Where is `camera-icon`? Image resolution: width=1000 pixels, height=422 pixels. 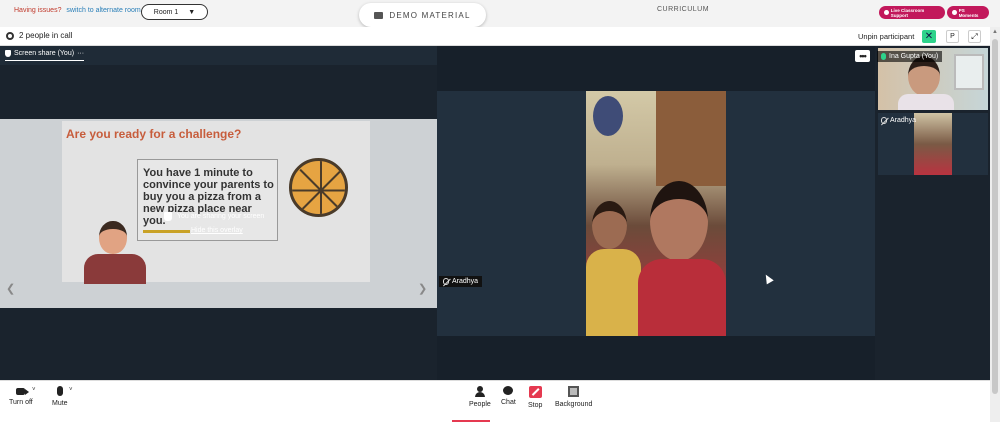
camera-icon is located at coordinates (23, 391).